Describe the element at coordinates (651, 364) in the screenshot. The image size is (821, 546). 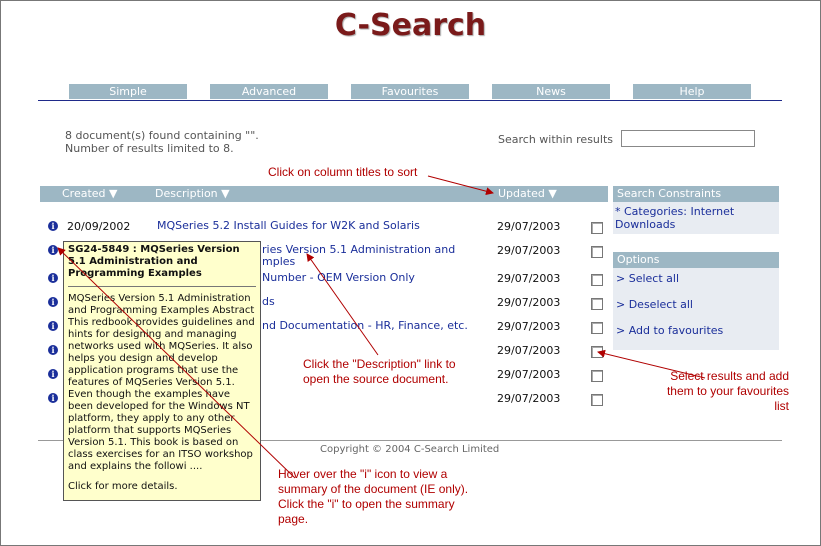
I see `arrow-favourites` at that location.